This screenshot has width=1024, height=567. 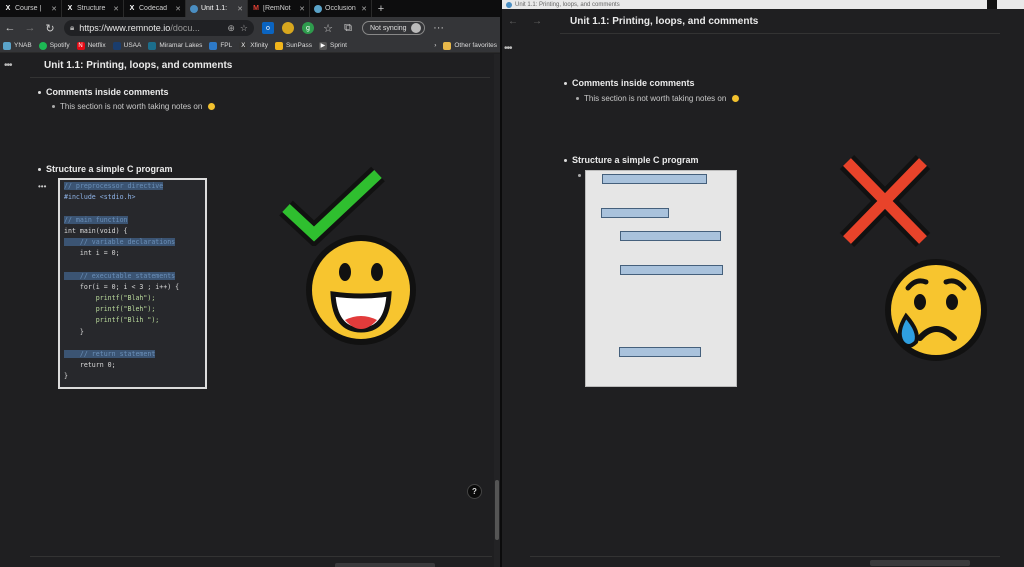 I want to click on usaa-icon, so click(x=116, y=45).